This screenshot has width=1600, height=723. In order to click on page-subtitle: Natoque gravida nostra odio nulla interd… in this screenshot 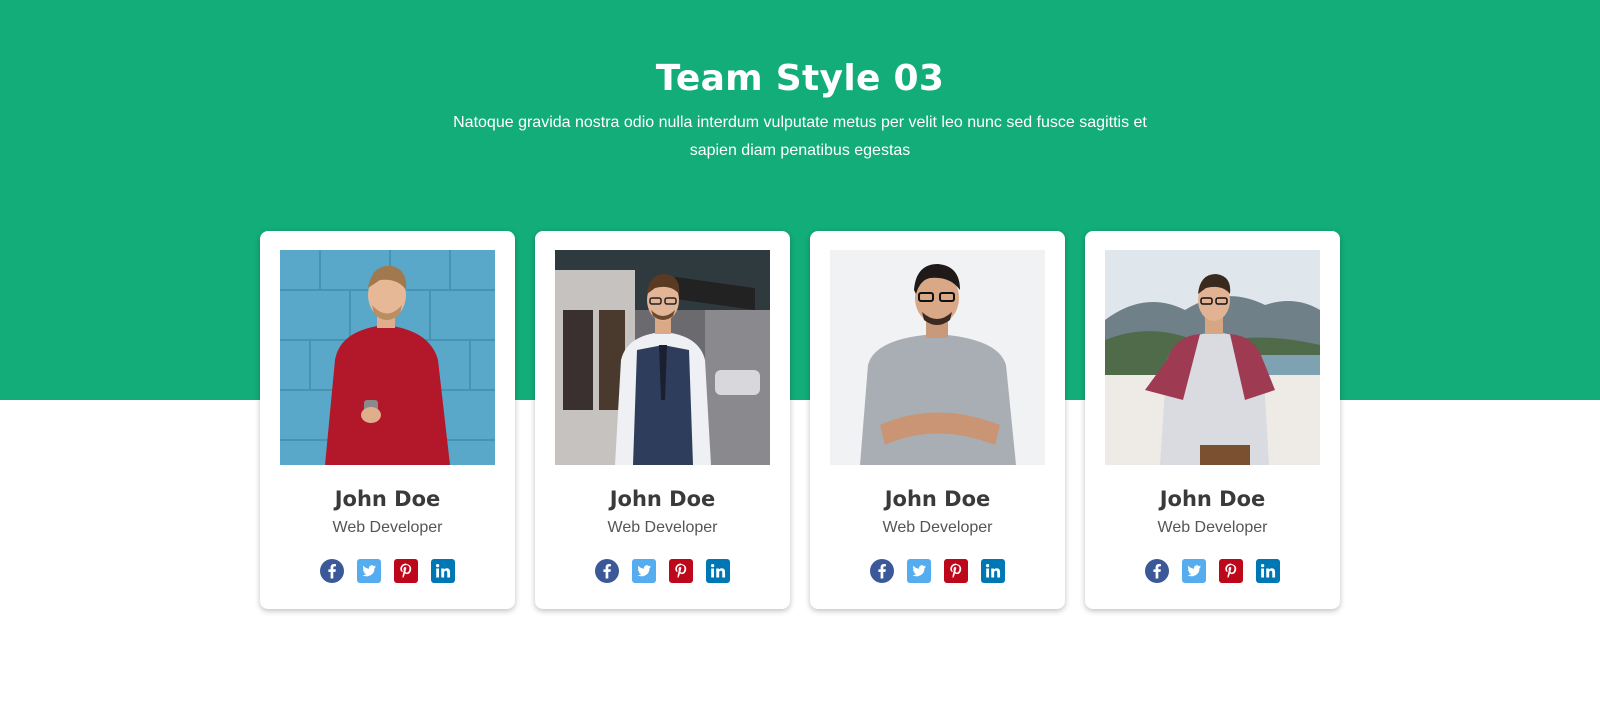, I will do `click(800, 136)`.